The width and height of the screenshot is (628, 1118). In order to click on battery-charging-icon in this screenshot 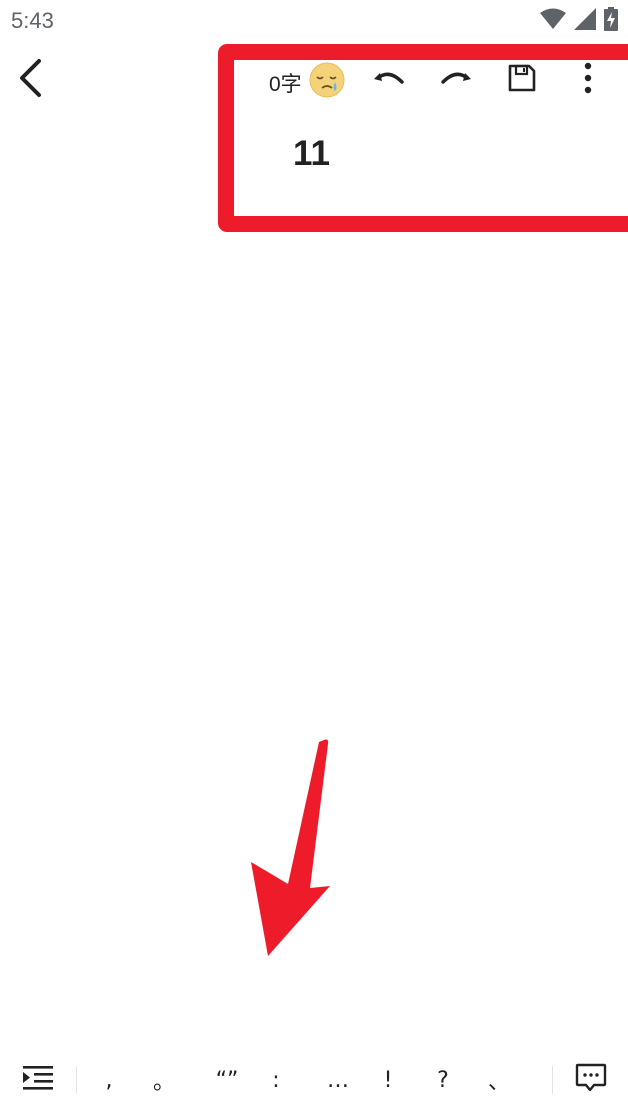, I will do `click(611, 21)`.